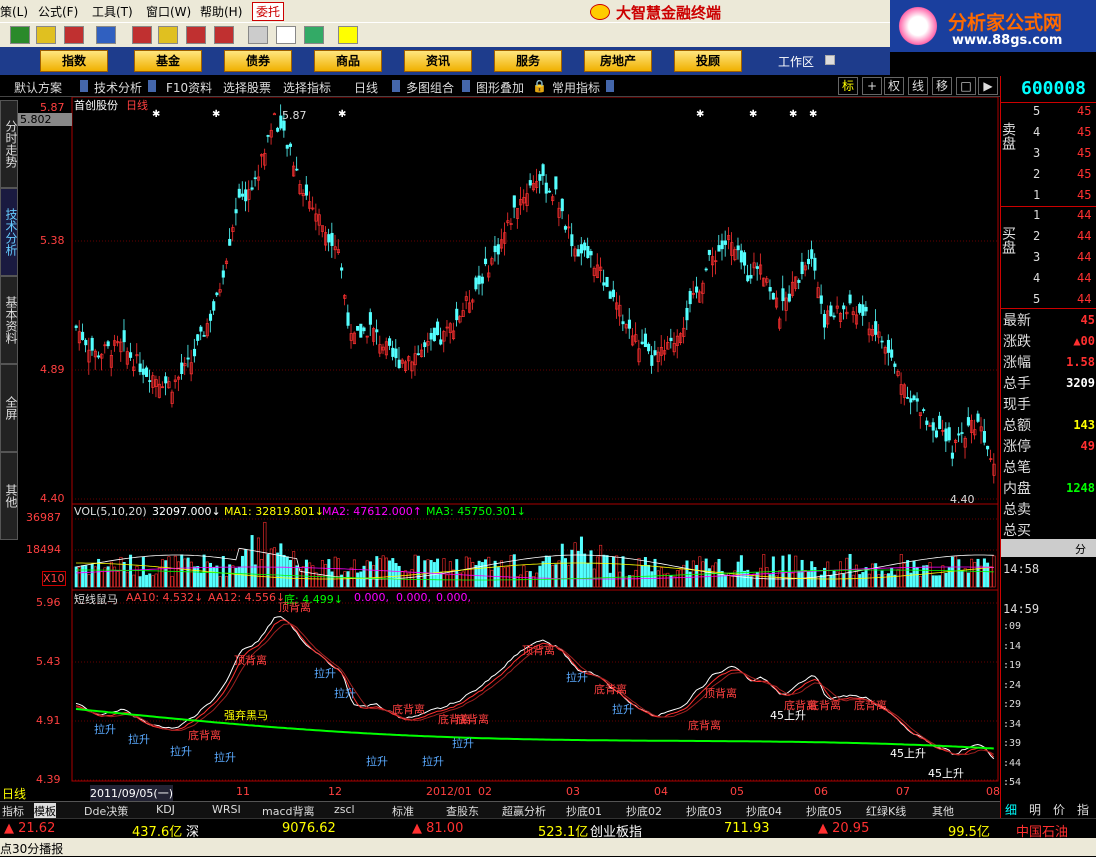 The height and width of the screenshot is (857, 1096). Describe the element at coordinates (894, 86) in the screenshot. I see `mode-rights-button: 权` at that location.